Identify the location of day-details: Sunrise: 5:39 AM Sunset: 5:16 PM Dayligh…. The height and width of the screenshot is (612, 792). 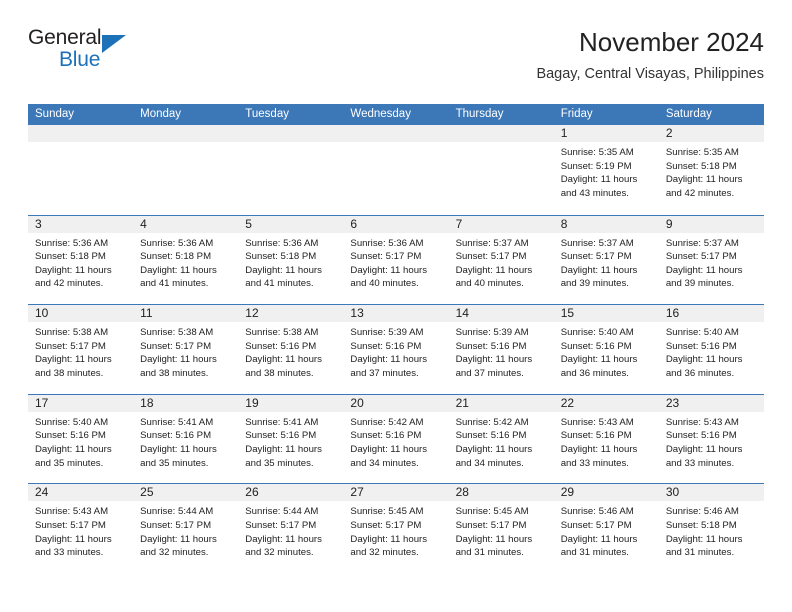
(395, 351).